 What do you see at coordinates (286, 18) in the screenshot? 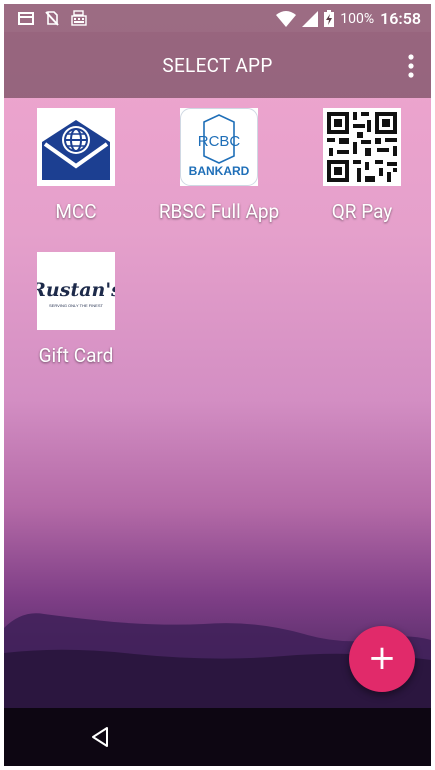
I see `wifi-icon` at bounding box center [286, 18].